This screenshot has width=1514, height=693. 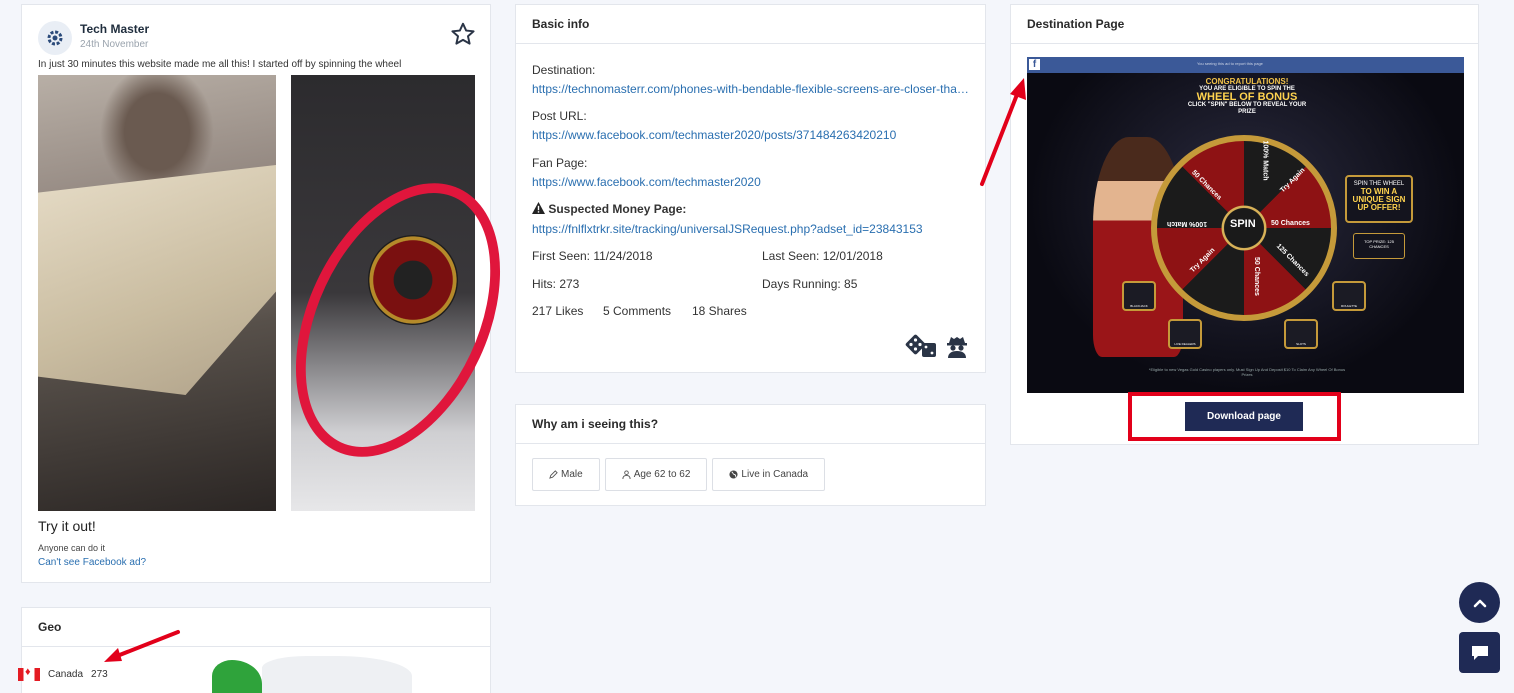 I want to click on money-page-label-row: Suspected Money Page:, so click(x=609, y=209).